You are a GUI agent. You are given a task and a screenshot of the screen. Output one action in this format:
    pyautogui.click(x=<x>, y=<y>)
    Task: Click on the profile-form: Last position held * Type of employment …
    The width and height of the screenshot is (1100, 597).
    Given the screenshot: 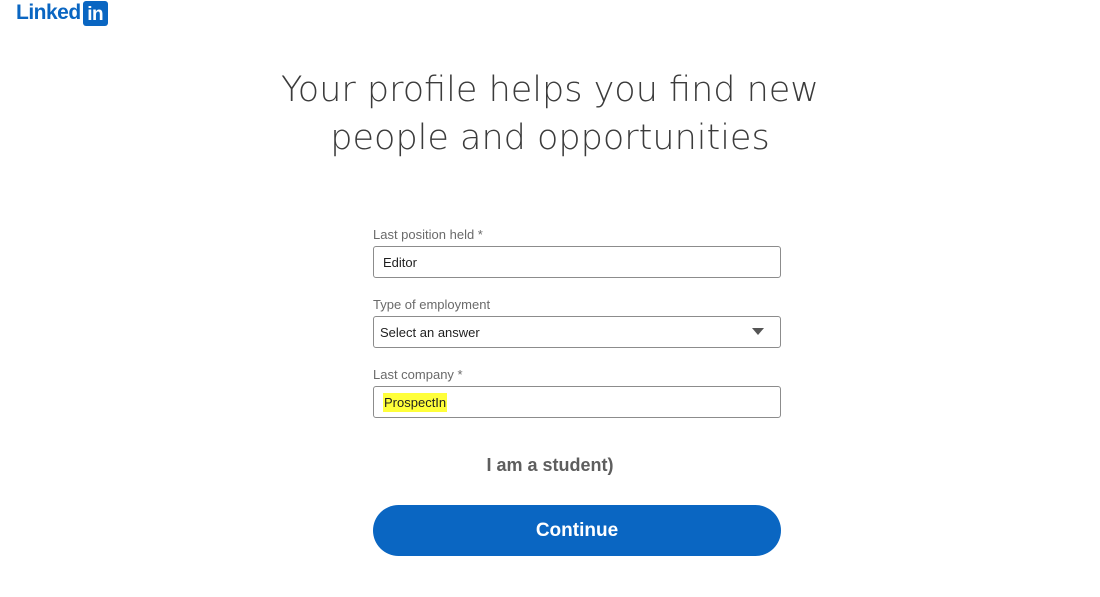 What is the action you would take?
    pyautogui.click(x=577, y=331)
    